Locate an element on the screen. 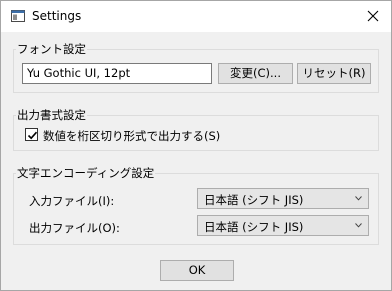  encoding-settings-legend: 文字エンコーディング設定 is located at coordinates (86, 173).